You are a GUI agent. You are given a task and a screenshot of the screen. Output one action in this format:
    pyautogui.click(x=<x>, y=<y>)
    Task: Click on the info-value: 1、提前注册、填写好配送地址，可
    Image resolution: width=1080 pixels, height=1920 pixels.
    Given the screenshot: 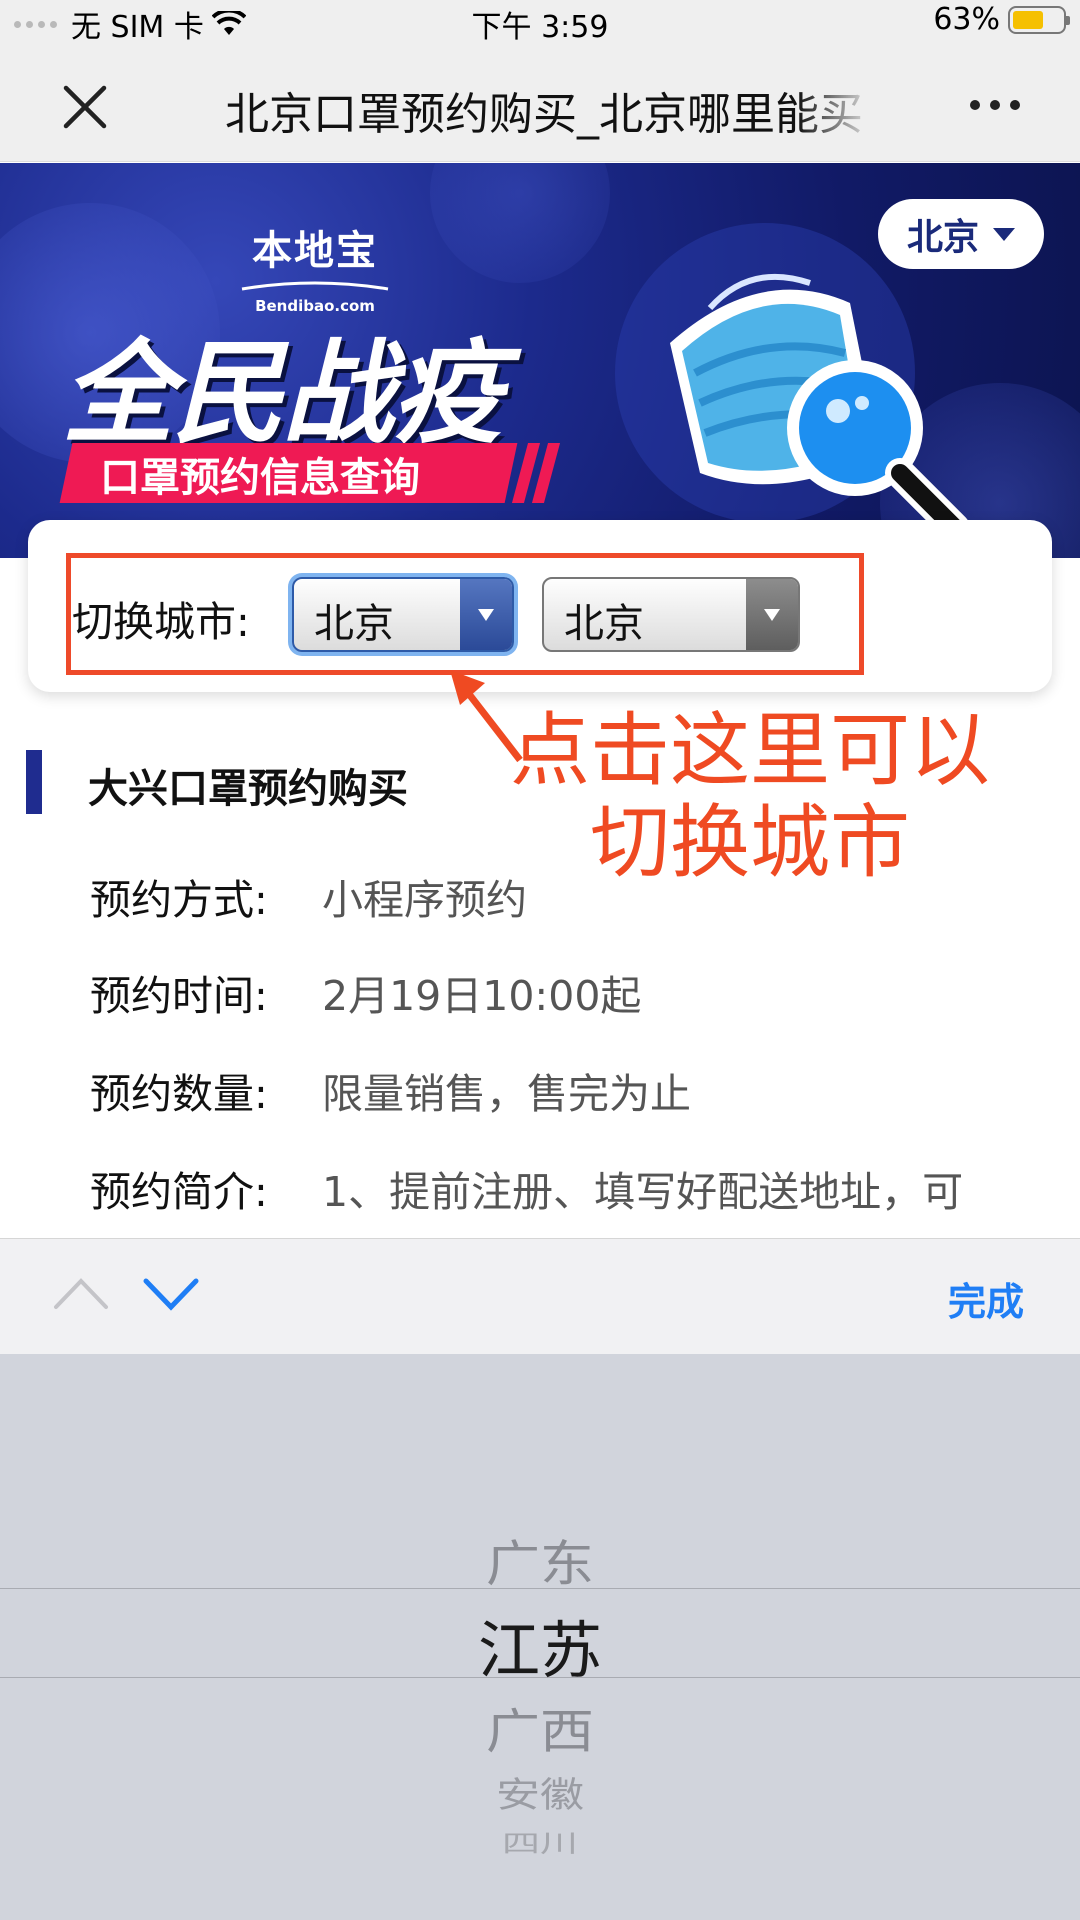 What is the action you would take?
    pyautogui.click(x=643, y=1192)
    